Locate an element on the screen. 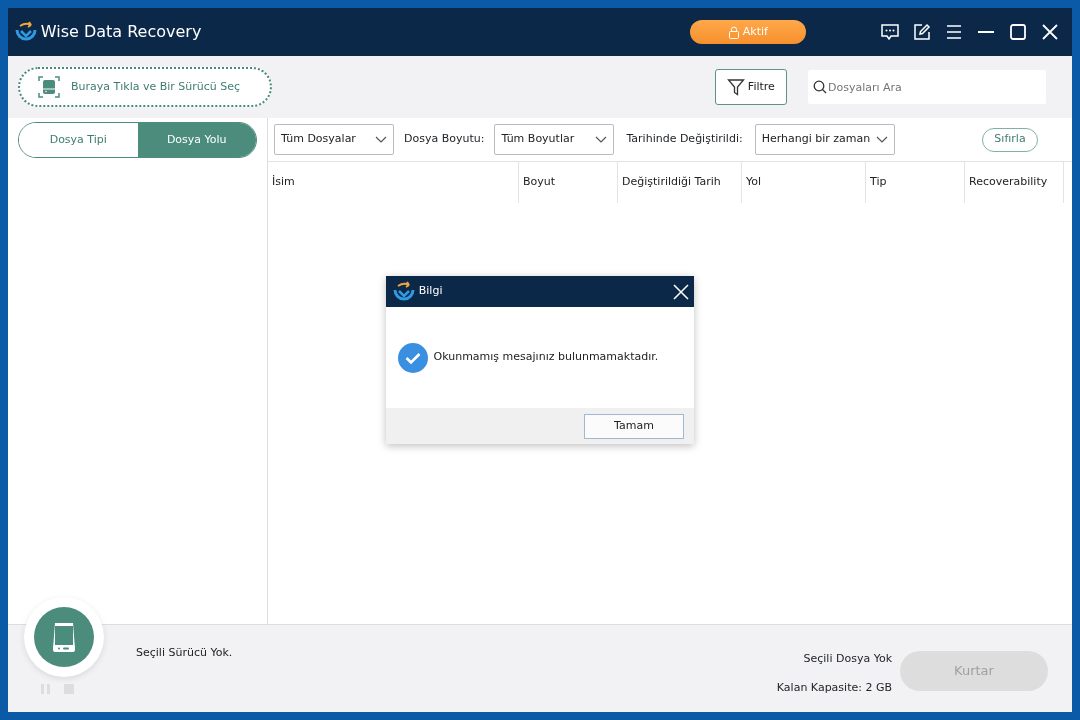 The height and width of the screenshot is (720, 1080). column-header: İsim is located at coordinates (393, 182).